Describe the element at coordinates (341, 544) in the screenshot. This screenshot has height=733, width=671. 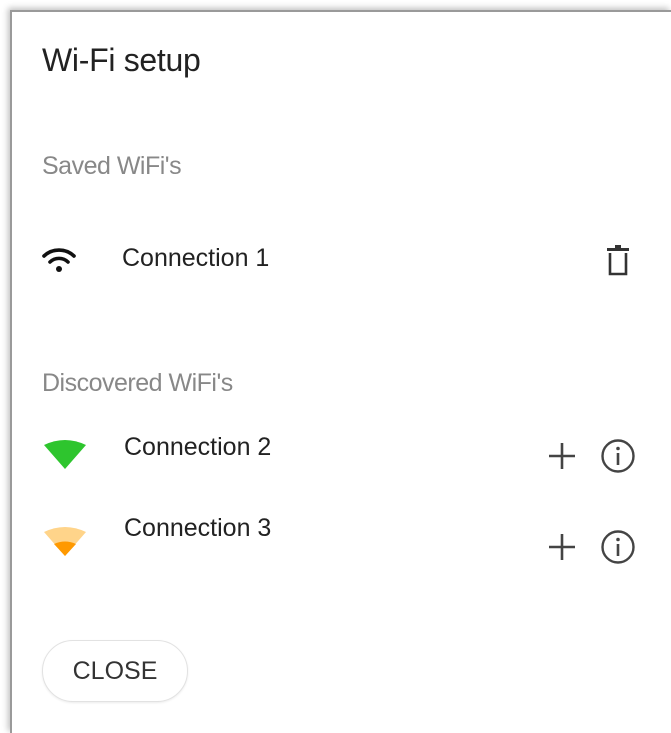
I see `discovered-connection-row: Connection 3` at that location.